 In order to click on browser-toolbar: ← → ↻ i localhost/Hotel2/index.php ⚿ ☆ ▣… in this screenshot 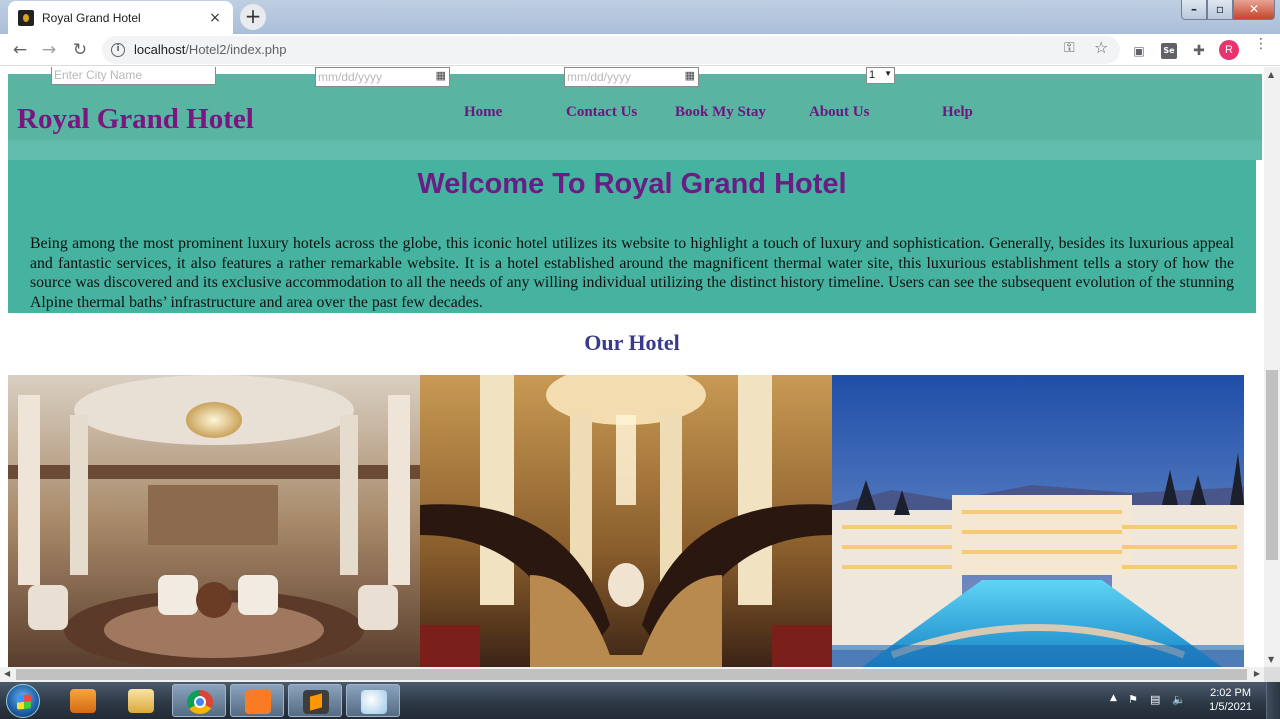, I will do `click(640, 50)`.